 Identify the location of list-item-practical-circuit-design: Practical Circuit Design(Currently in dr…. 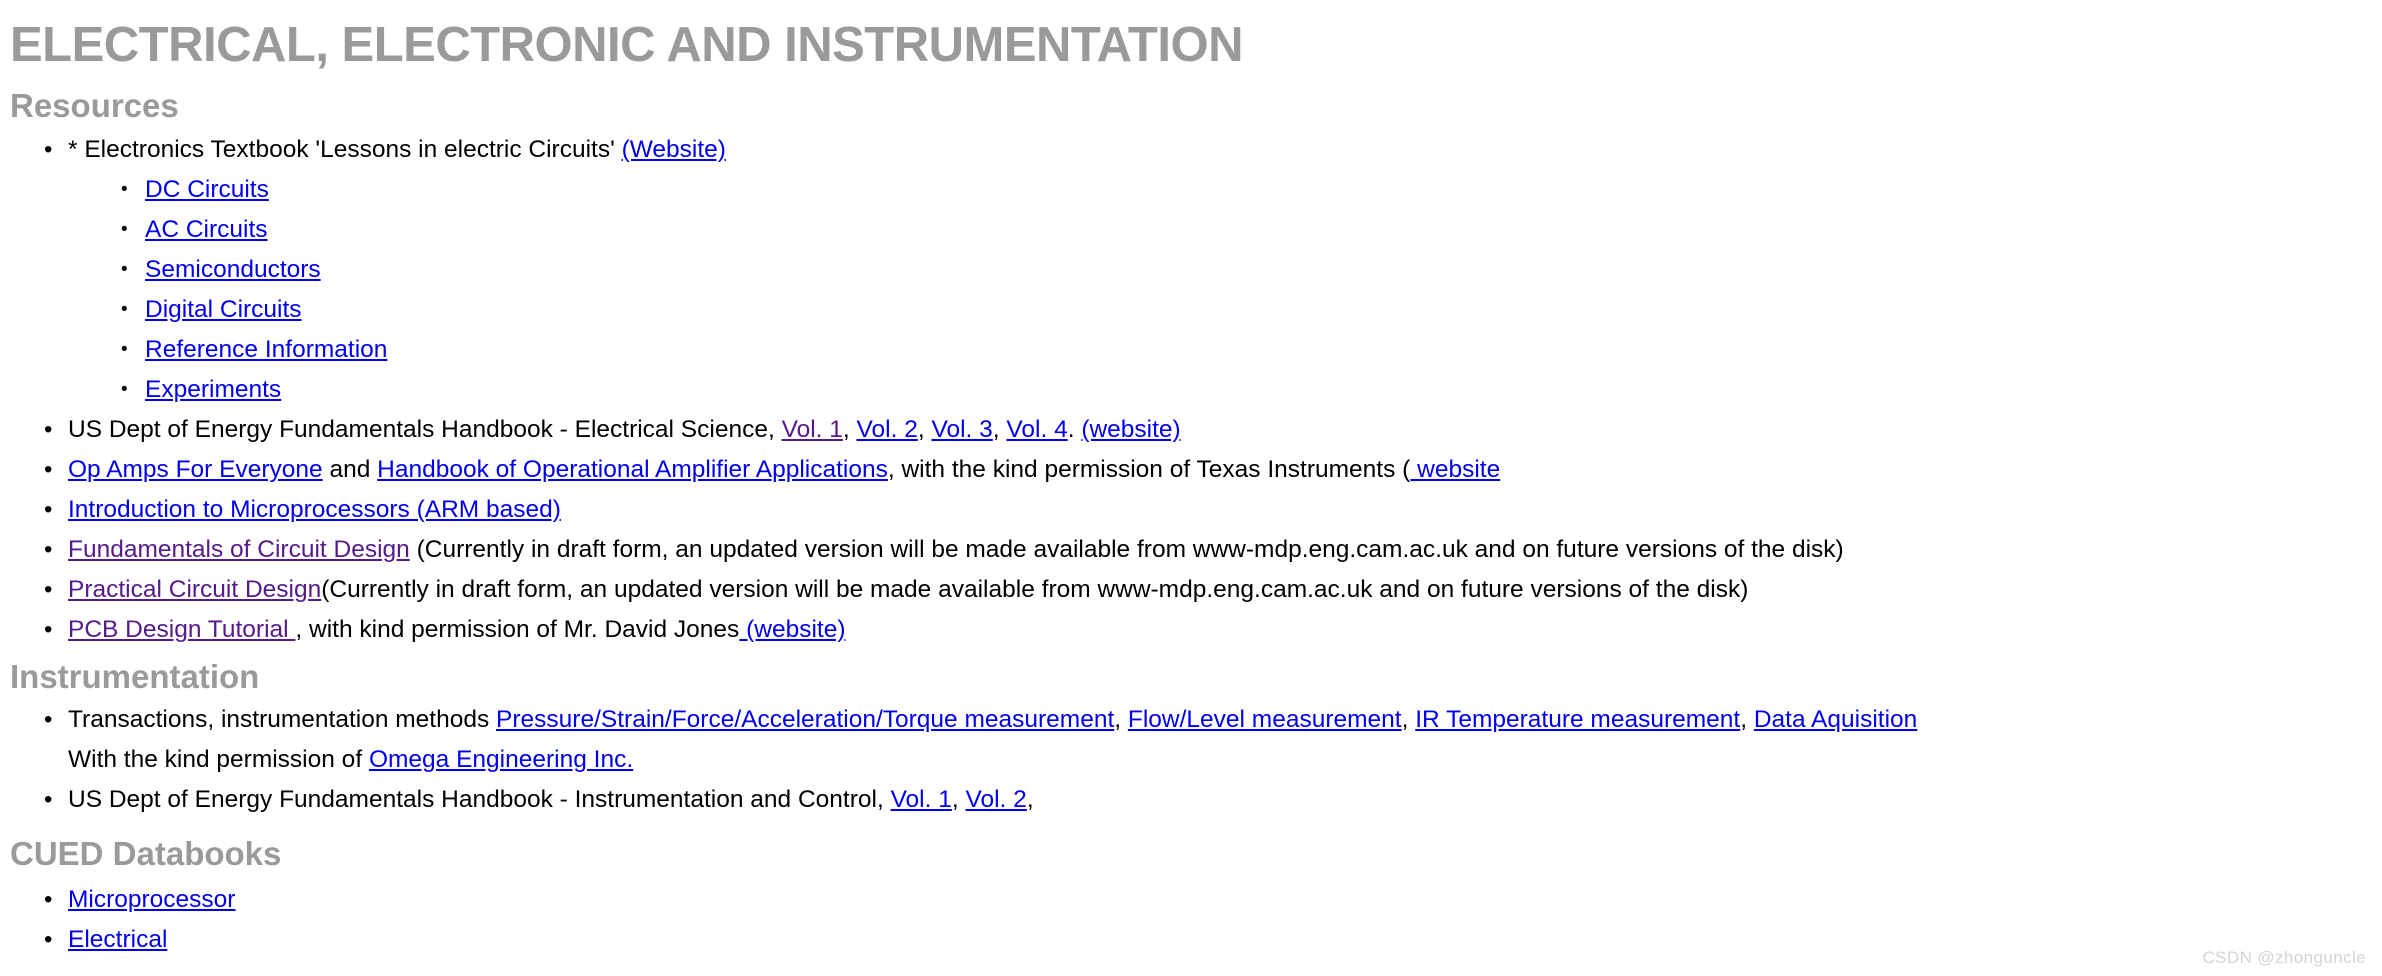
(944, 590).